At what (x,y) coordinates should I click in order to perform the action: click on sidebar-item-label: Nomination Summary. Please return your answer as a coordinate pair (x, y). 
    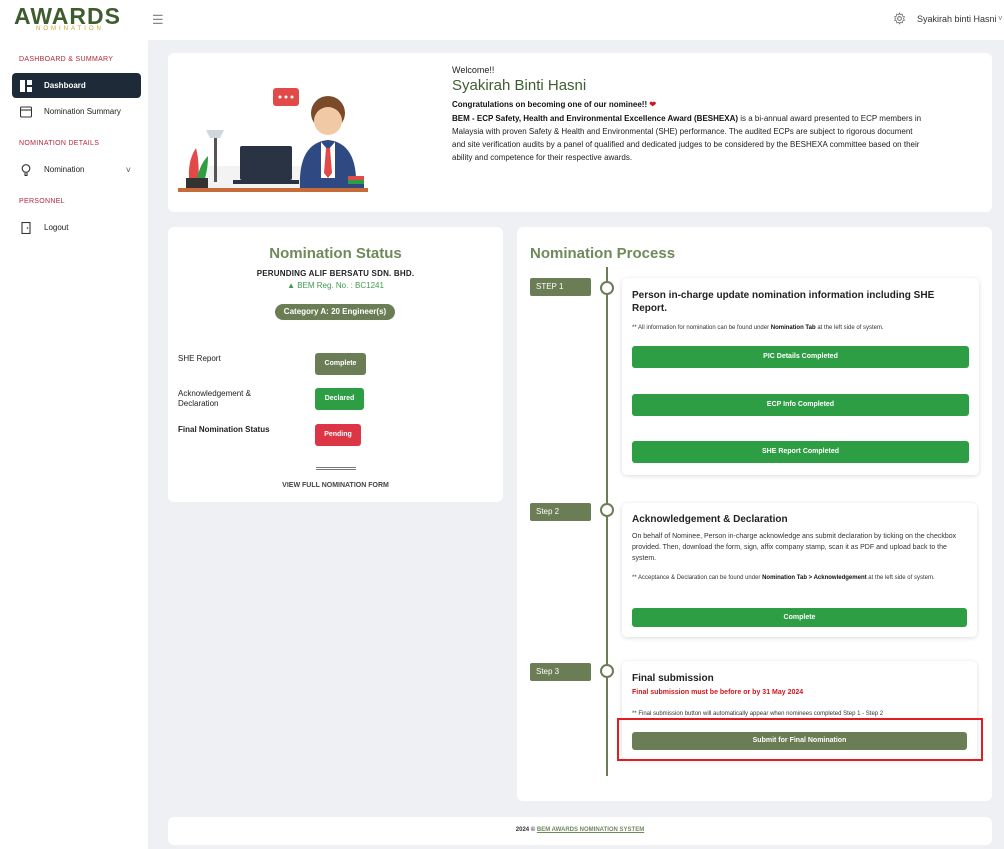
    Looking at the image, I should click on (82, 111).